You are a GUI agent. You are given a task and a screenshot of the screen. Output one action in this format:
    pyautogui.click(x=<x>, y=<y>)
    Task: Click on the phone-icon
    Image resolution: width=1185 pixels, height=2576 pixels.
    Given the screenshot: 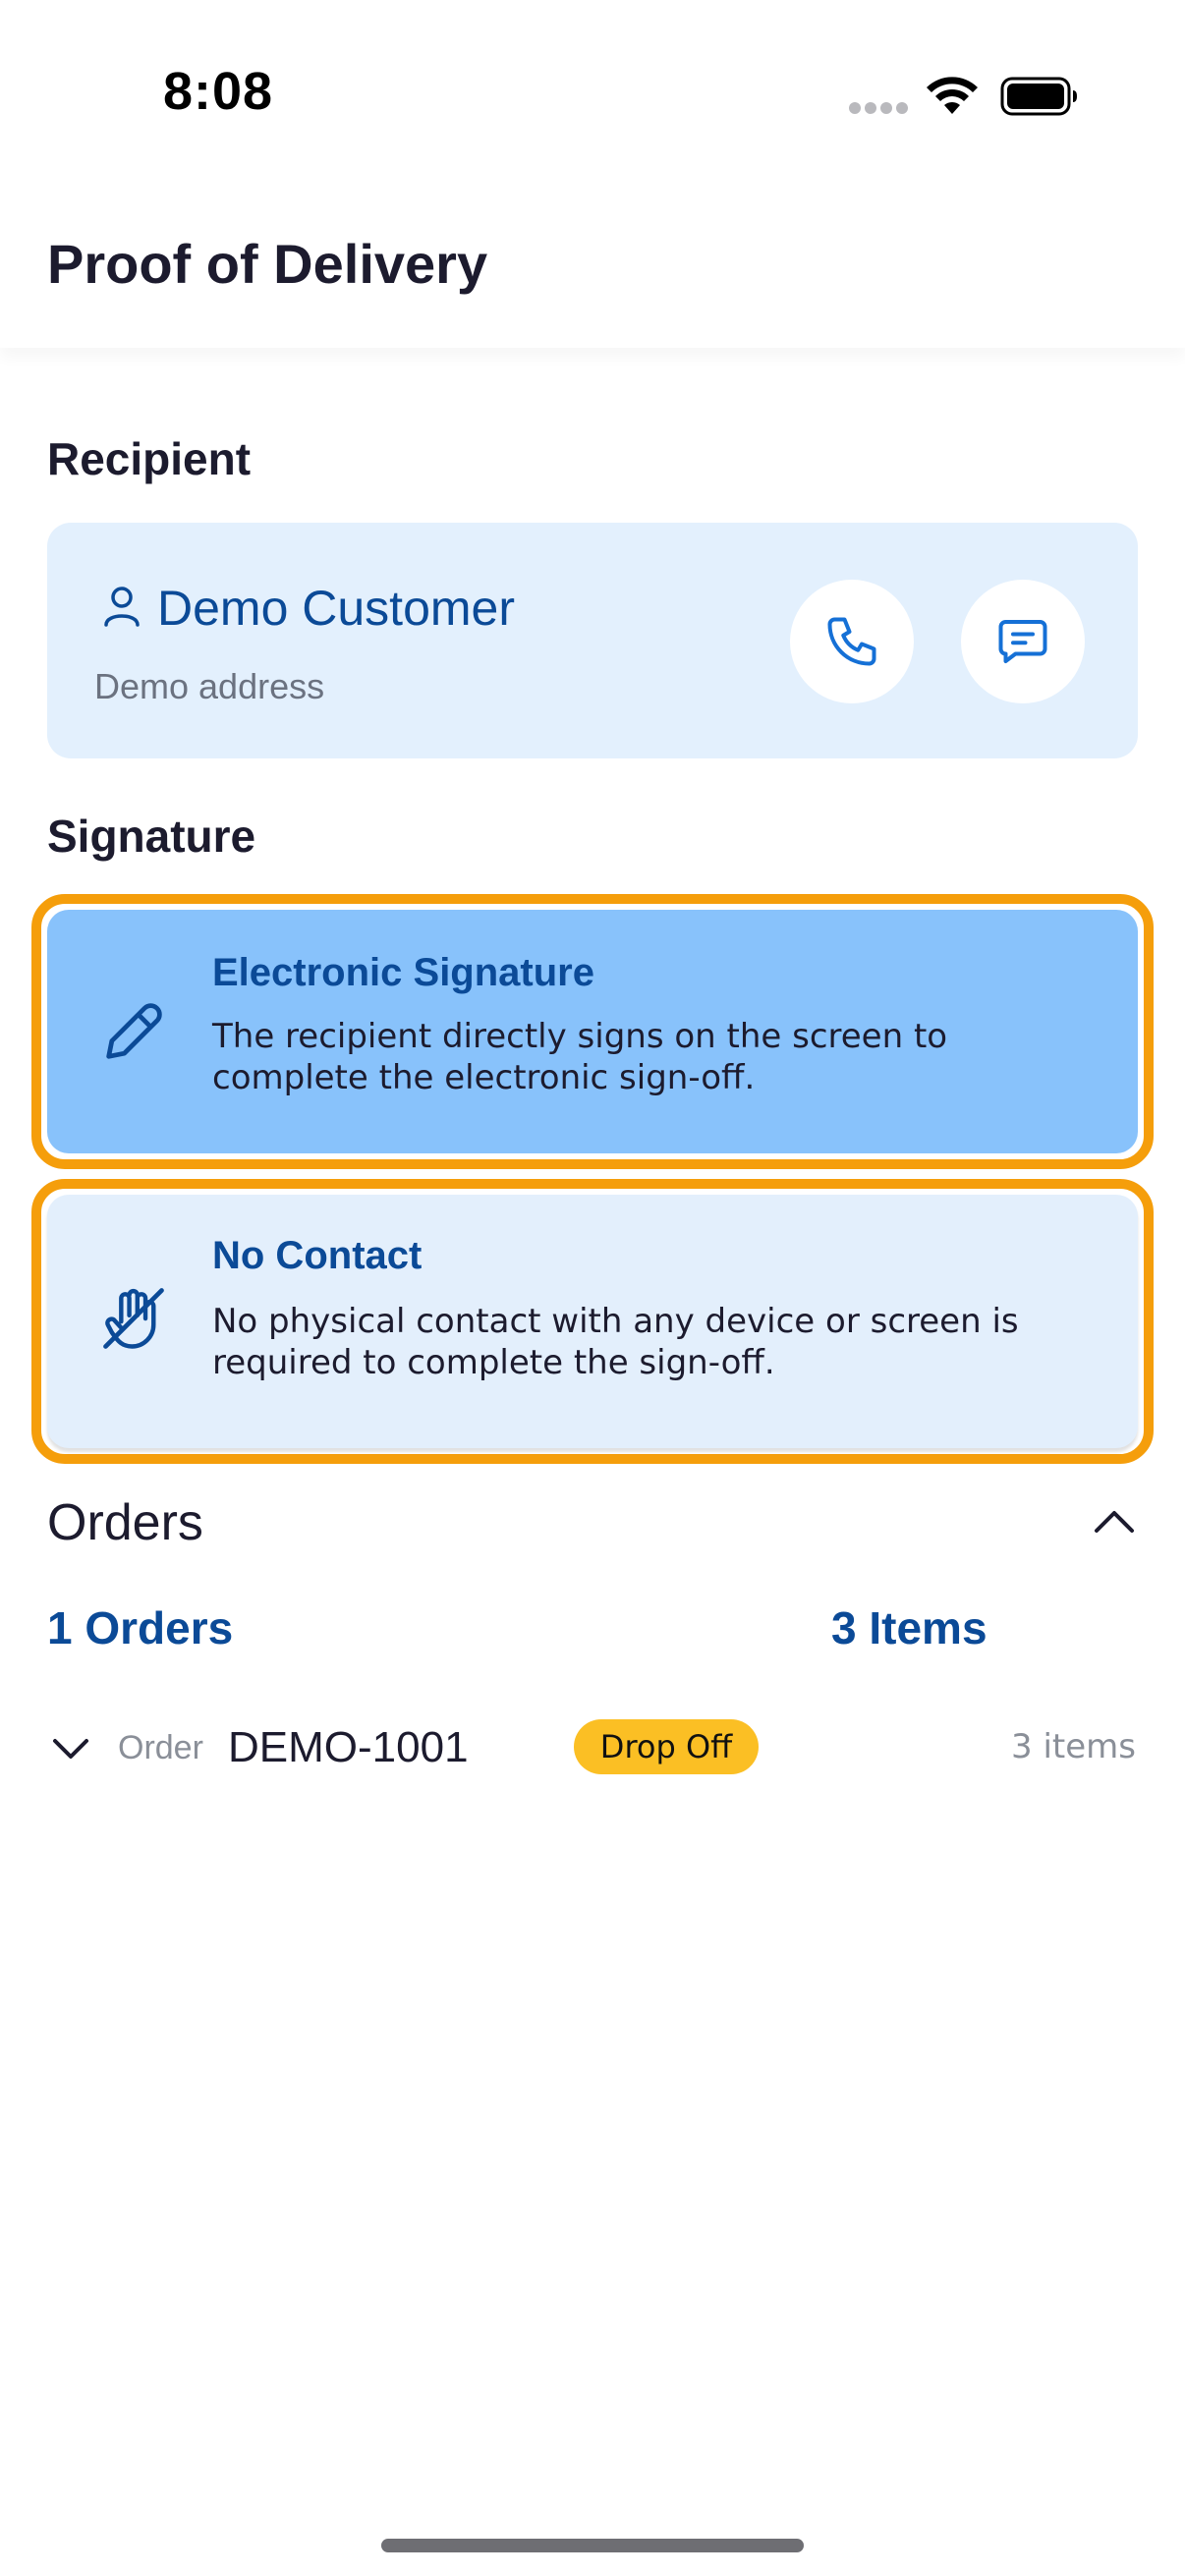 What is the action you would take?
    pyautogui.click(x=852, y=641)
    